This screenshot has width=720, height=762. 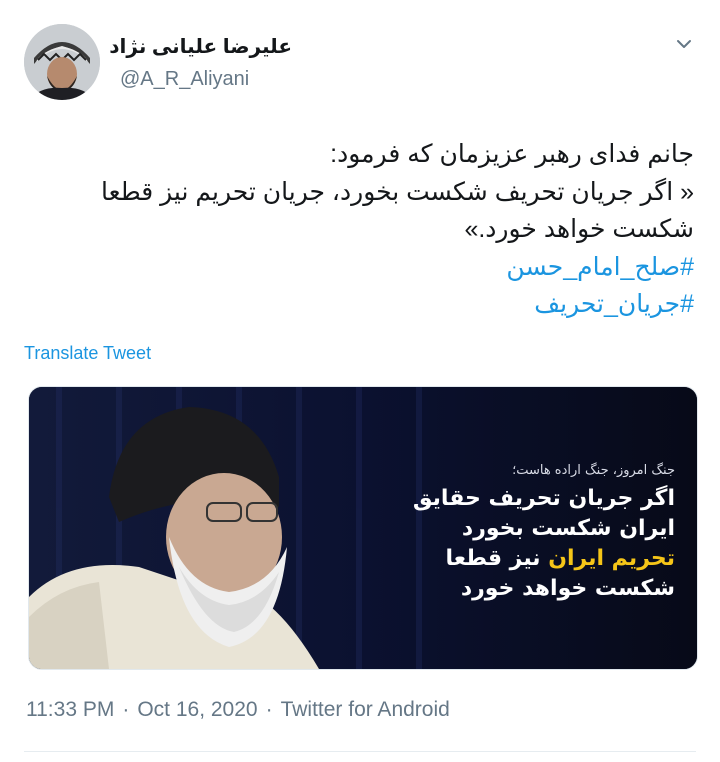 What do you see at coordinates (543, 498) in the screenshot?
I see `media-line-1: اگر جریان تحریف حقایق` at bounding box center [543, 498].